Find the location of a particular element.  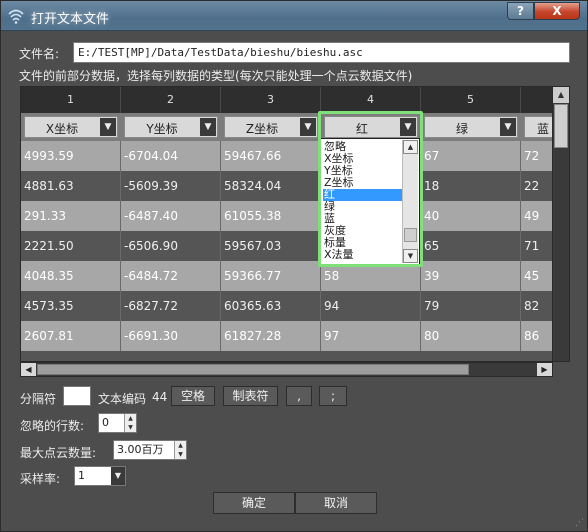

encoding-value: 44 is located at coordinates (160, 397).